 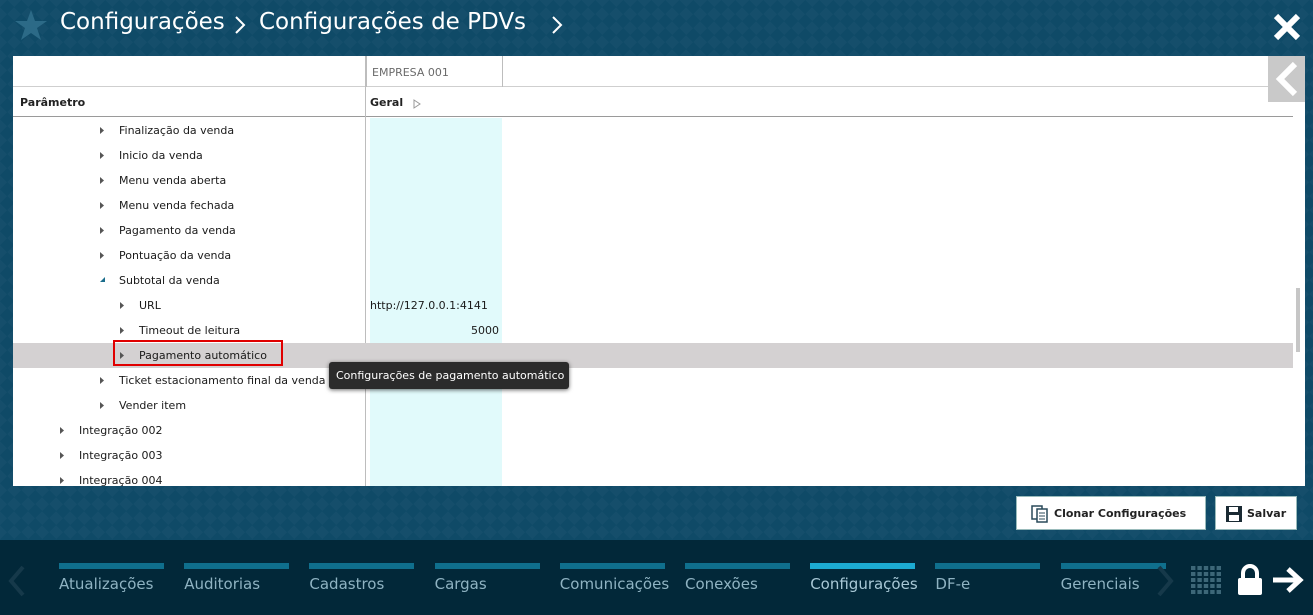 What do you see at coordinates (494, 583) in the screenshot?
I see `nav-item: Cargas` at bounding box center [494, 583].